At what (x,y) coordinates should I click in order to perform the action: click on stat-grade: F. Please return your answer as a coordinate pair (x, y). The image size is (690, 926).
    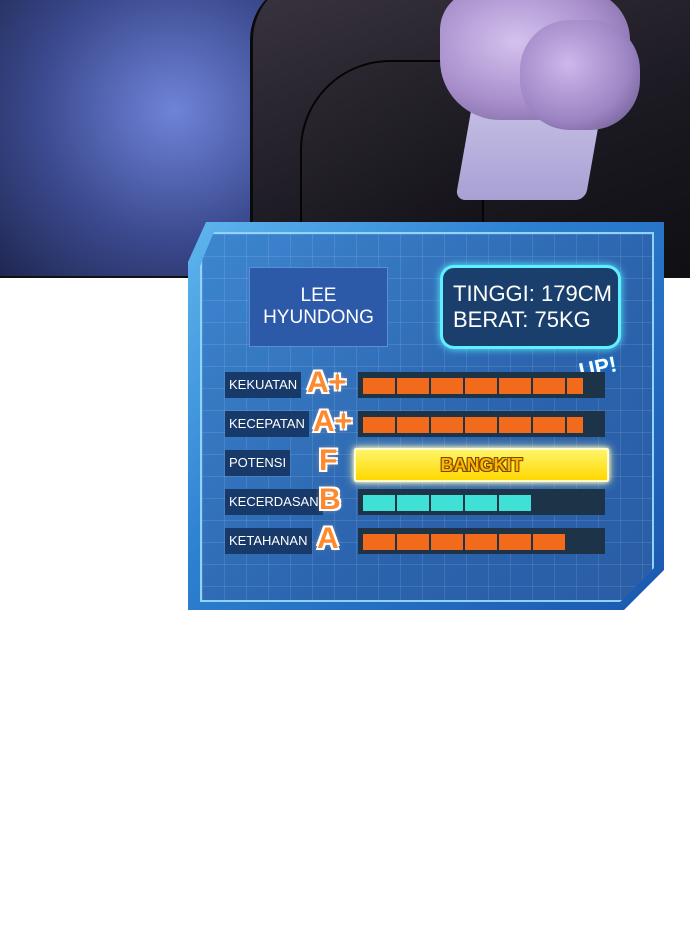
    Looking at the image, I should click on (328, 460).